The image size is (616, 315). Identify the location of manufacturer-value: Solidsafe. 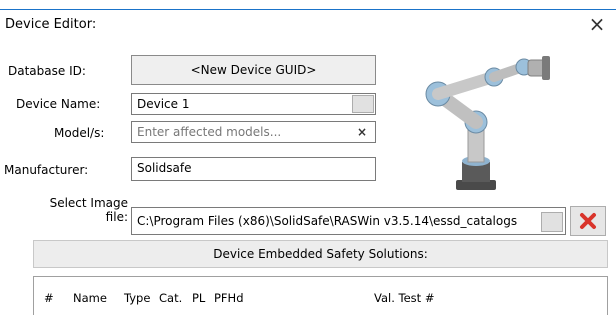
(164, 168).